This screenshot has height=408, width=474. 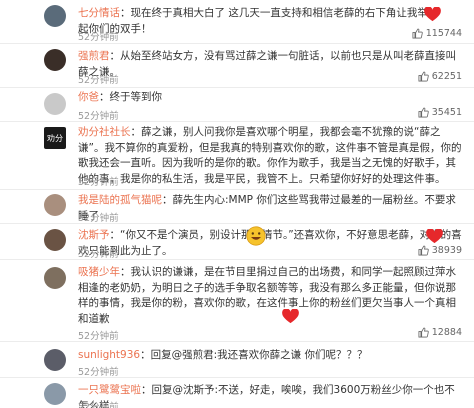 I want to click on comment-username: 七分情话, so click(x=99, y=13).